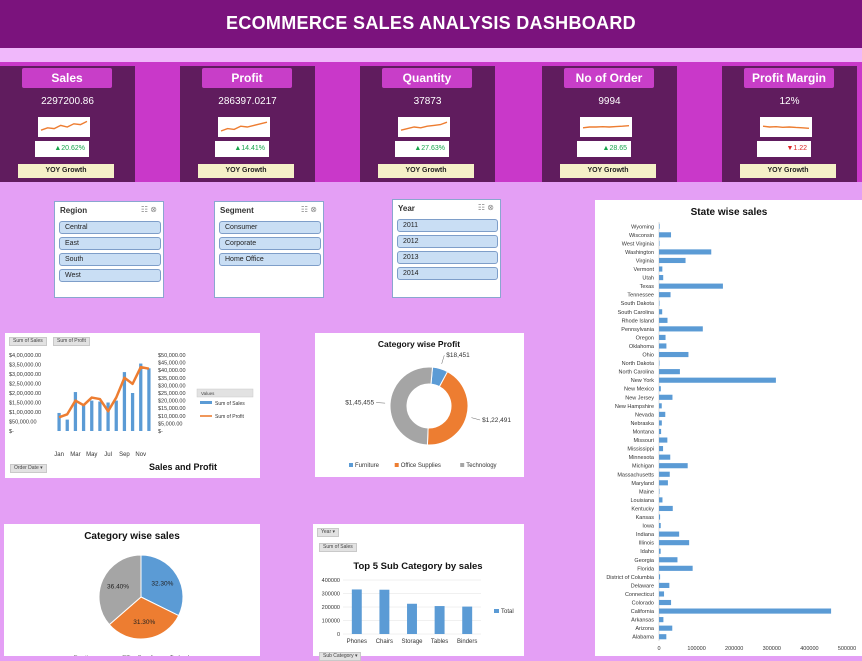 This screenshot has height=661, width=862. What do you see at coordinates (639, 398) in the screenshot?
I see `y-tick: New Jersey` at bounding box center [639, 398].